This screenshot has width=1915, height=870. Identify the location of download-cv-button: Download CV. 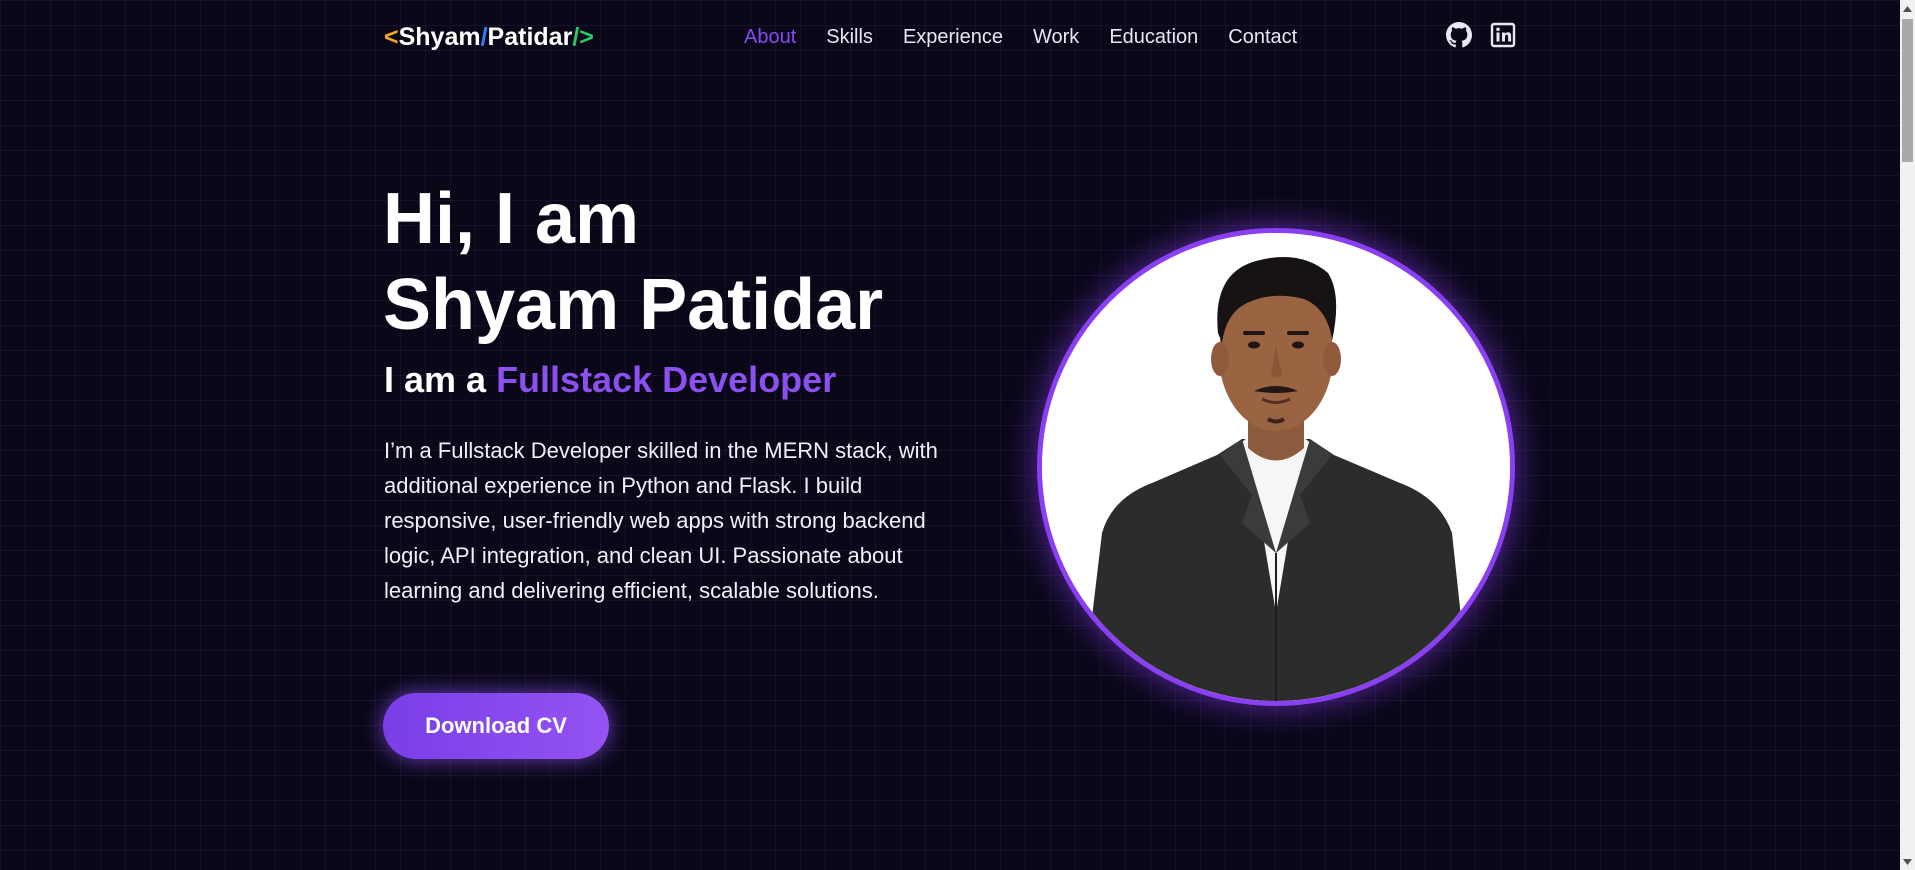
(496, 726).